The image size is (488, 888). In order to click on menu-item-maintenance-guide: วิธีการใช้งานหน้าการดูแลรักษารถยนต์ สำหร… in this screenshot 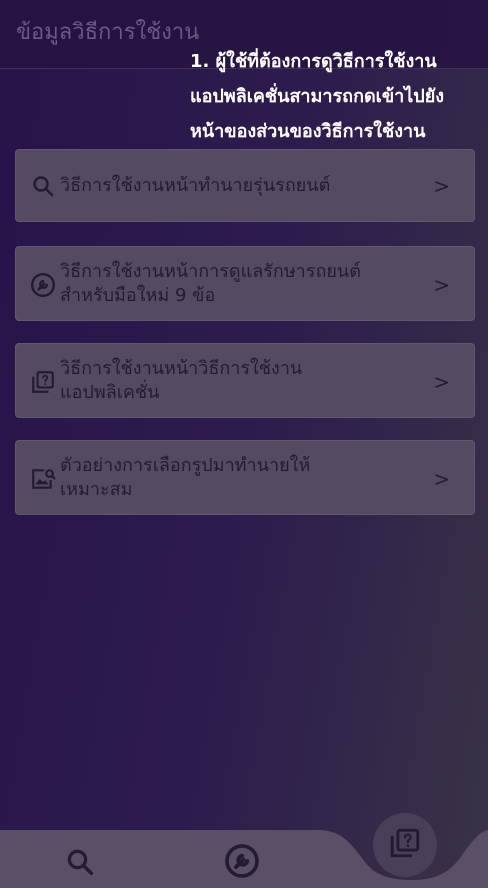, I will do `click(245, 283)`.